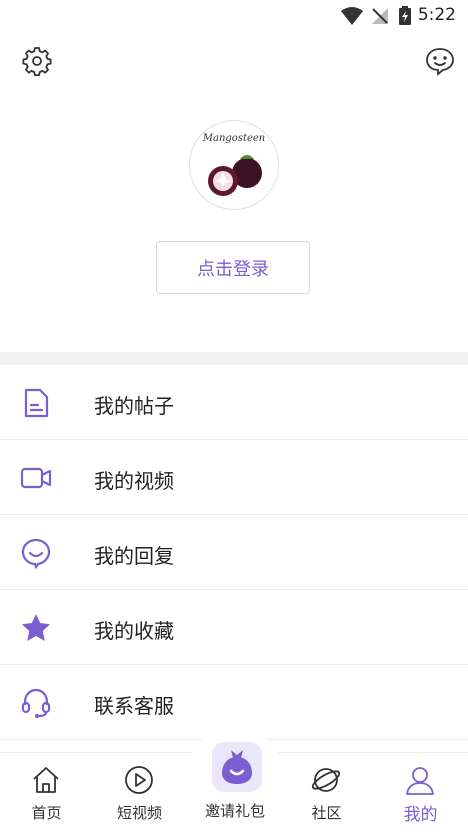 The width and height of the screenshot is (468, 833). What do you see at coordinates (234, 402) in the screenshot?
I see `menu-item-my-posts: 我的帖子` at bounding box center [234, 402].